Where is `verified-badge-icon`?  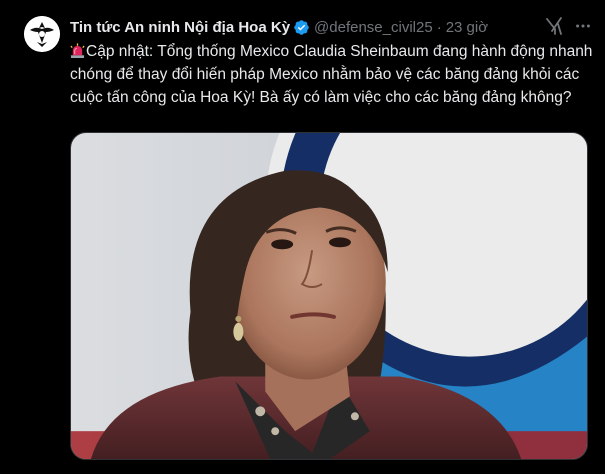
verified-badge-icon is located at coordinates (301, 27).